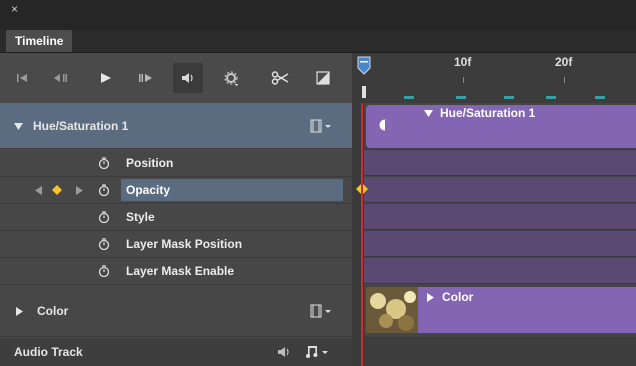  I want to click on scissors-icon, so click(280, 78).